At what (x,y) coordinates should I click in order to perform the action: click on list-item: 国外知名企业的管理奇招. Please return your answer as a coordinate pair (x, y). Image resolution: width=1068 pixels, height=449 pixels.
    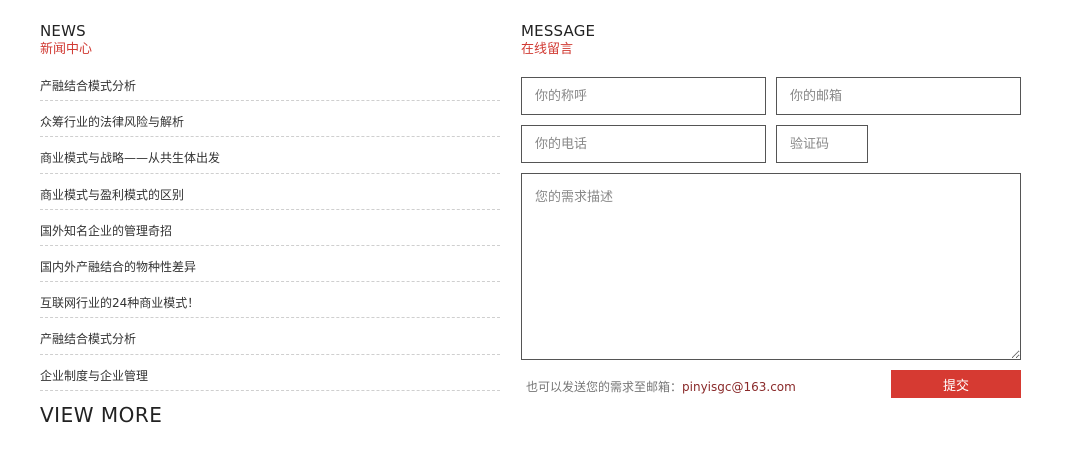
    Looking at the image, I should click on (270, 228).